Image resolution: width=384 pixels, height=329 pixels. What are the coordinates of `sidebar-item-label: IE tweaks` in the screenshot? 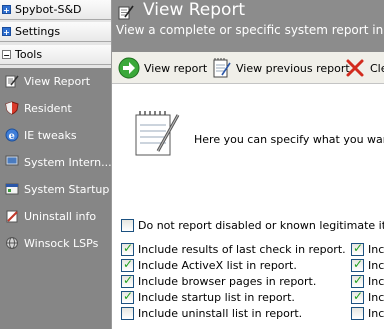 It's located at (50, 135).